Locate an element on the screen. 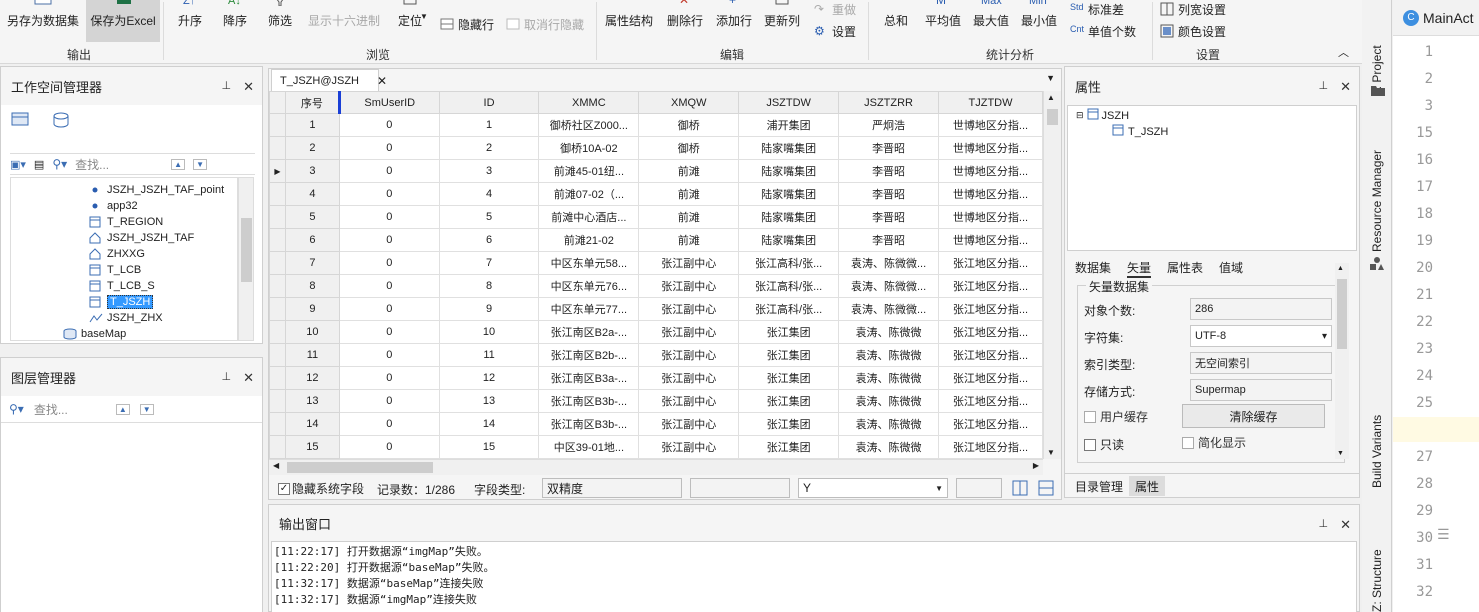 This screenshot has height=612, width=1479. tree-node-root: ⊟ JSZH is located at coordinates (1102, 115).